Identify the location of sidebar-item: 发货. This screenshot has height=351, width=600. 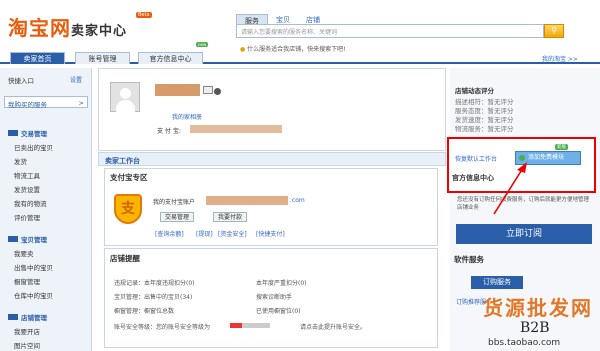
(20, 161).